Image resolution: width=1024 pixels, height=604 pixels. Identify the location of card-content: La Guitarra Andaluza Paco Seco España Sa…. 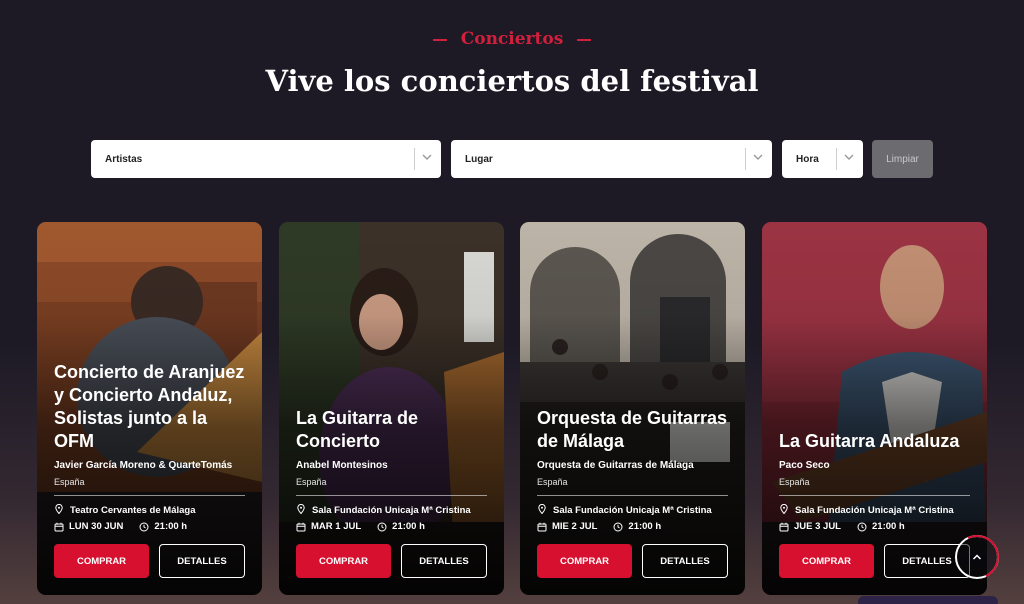
(874, 504).